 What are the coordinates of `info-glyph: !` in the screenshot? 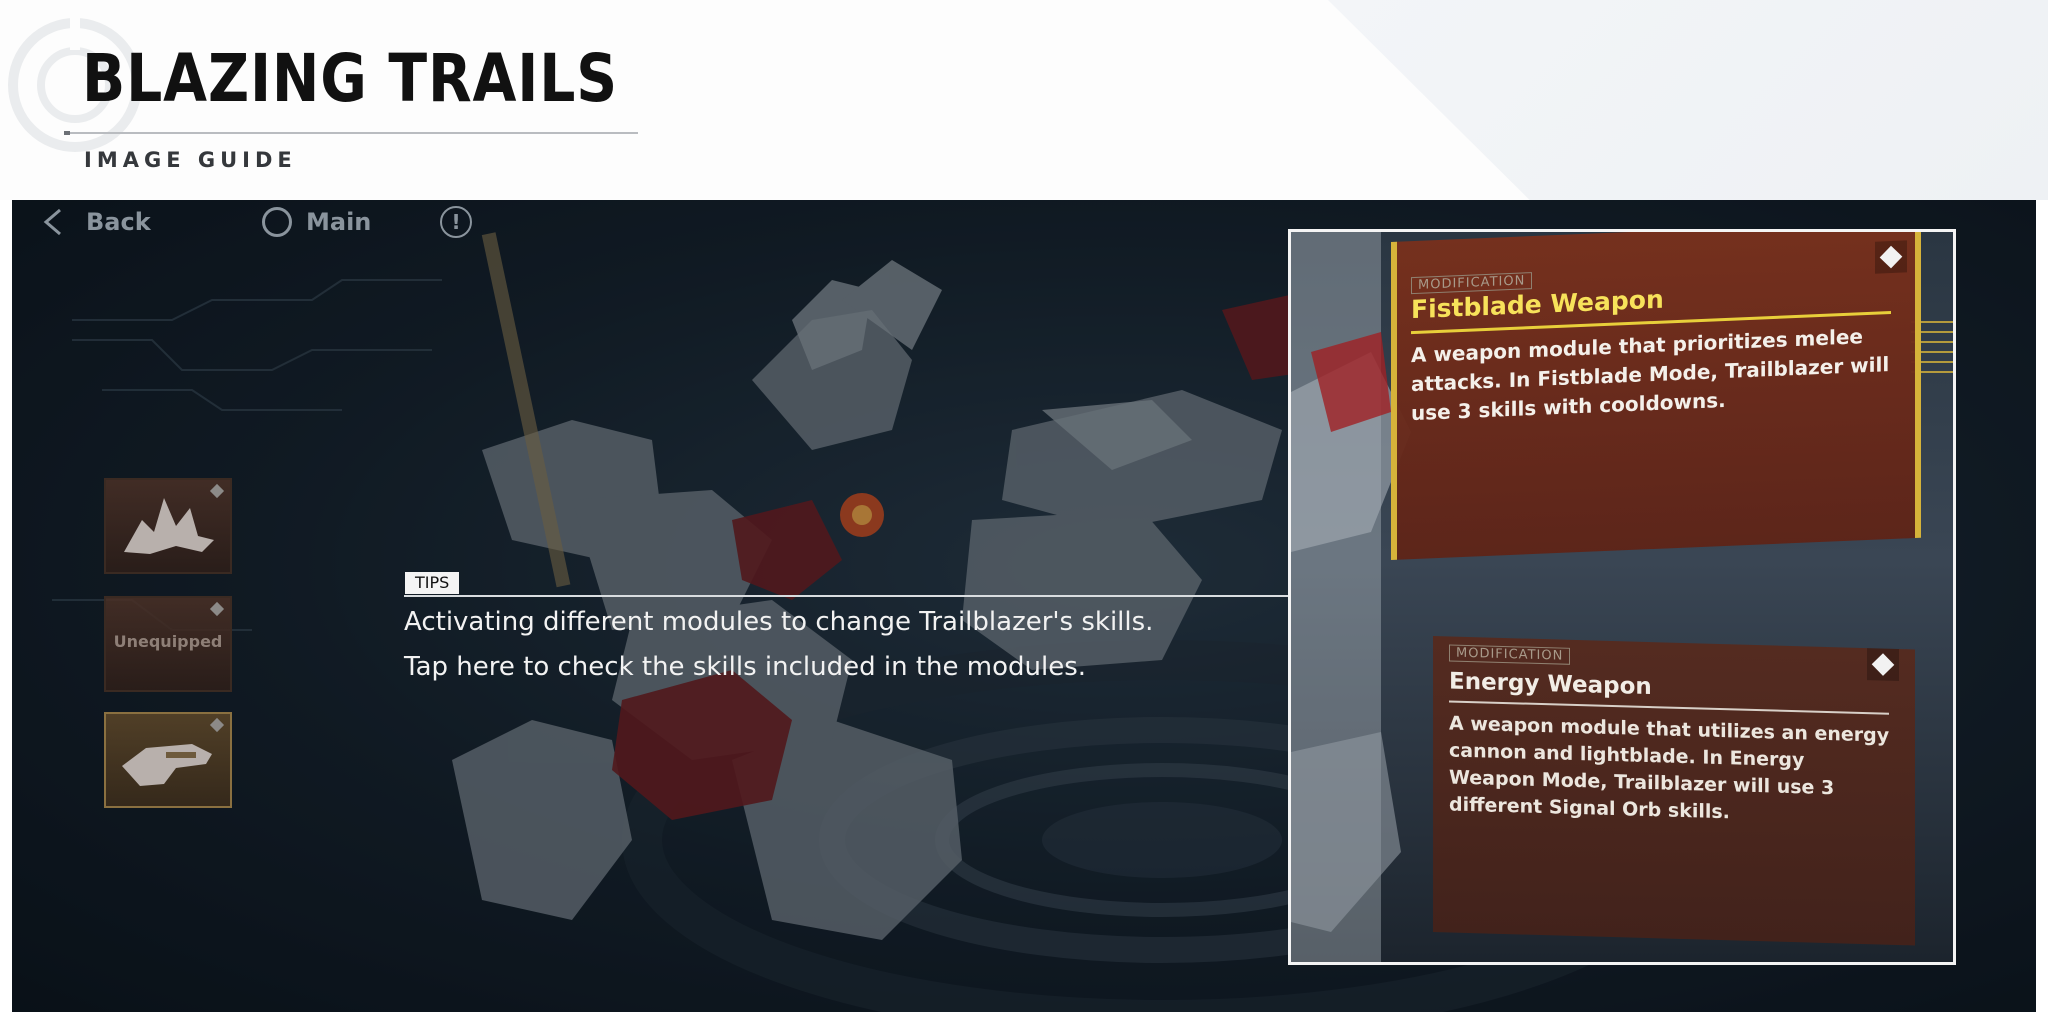 It's located at (456, 222).